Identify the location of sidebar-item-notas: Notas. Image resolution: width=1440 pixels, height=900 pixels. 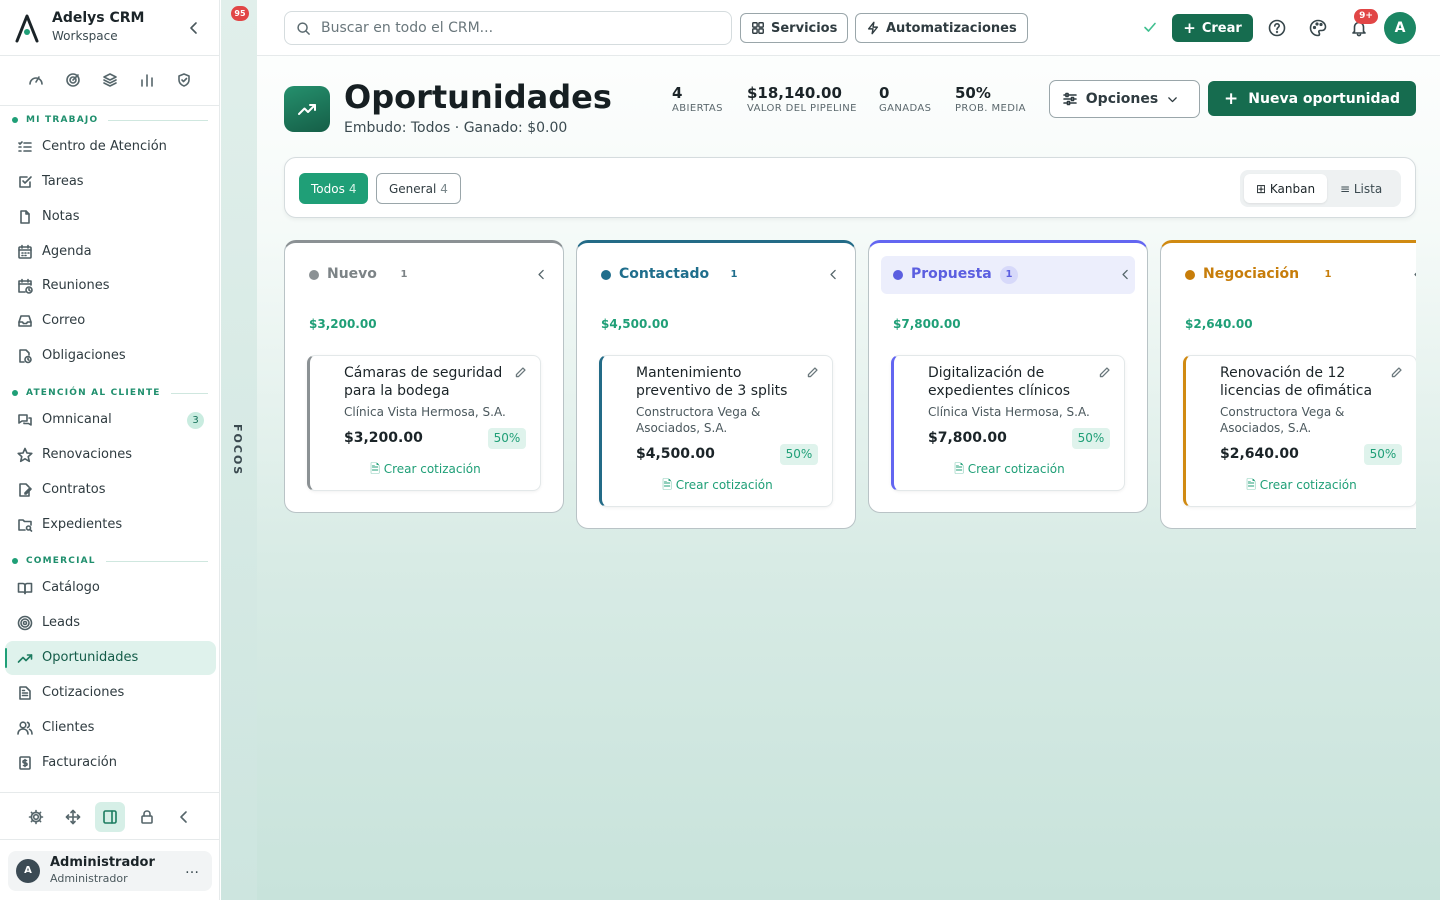
(110, 217).